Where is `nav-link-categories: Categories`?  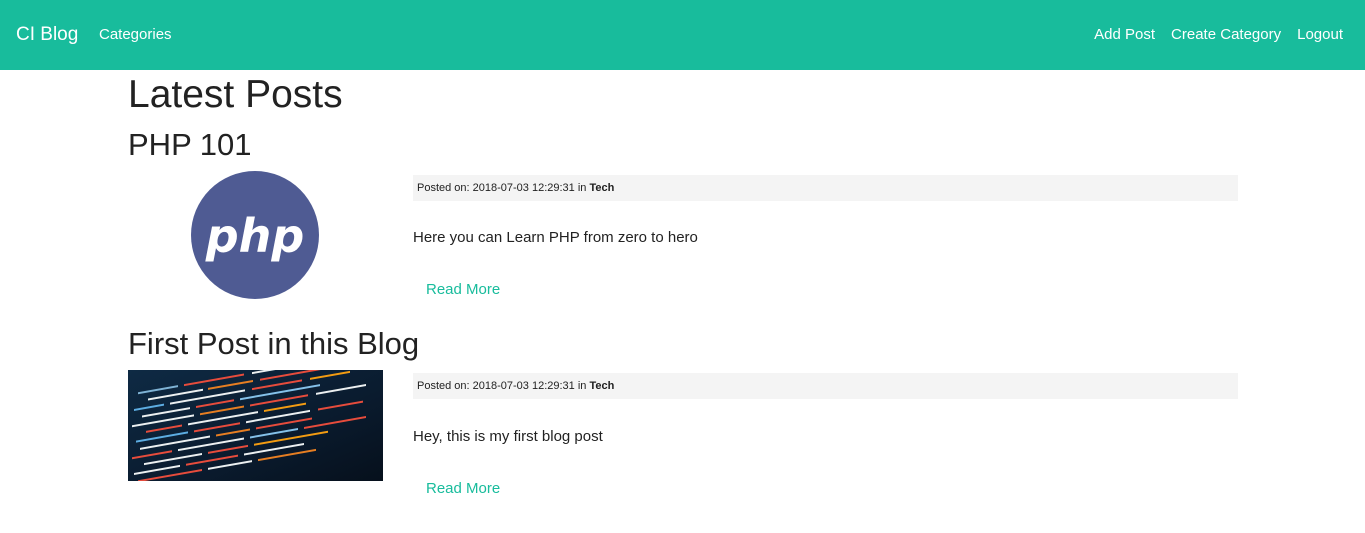 nav-link-categories: Categories is located at coordinates (135, 35).